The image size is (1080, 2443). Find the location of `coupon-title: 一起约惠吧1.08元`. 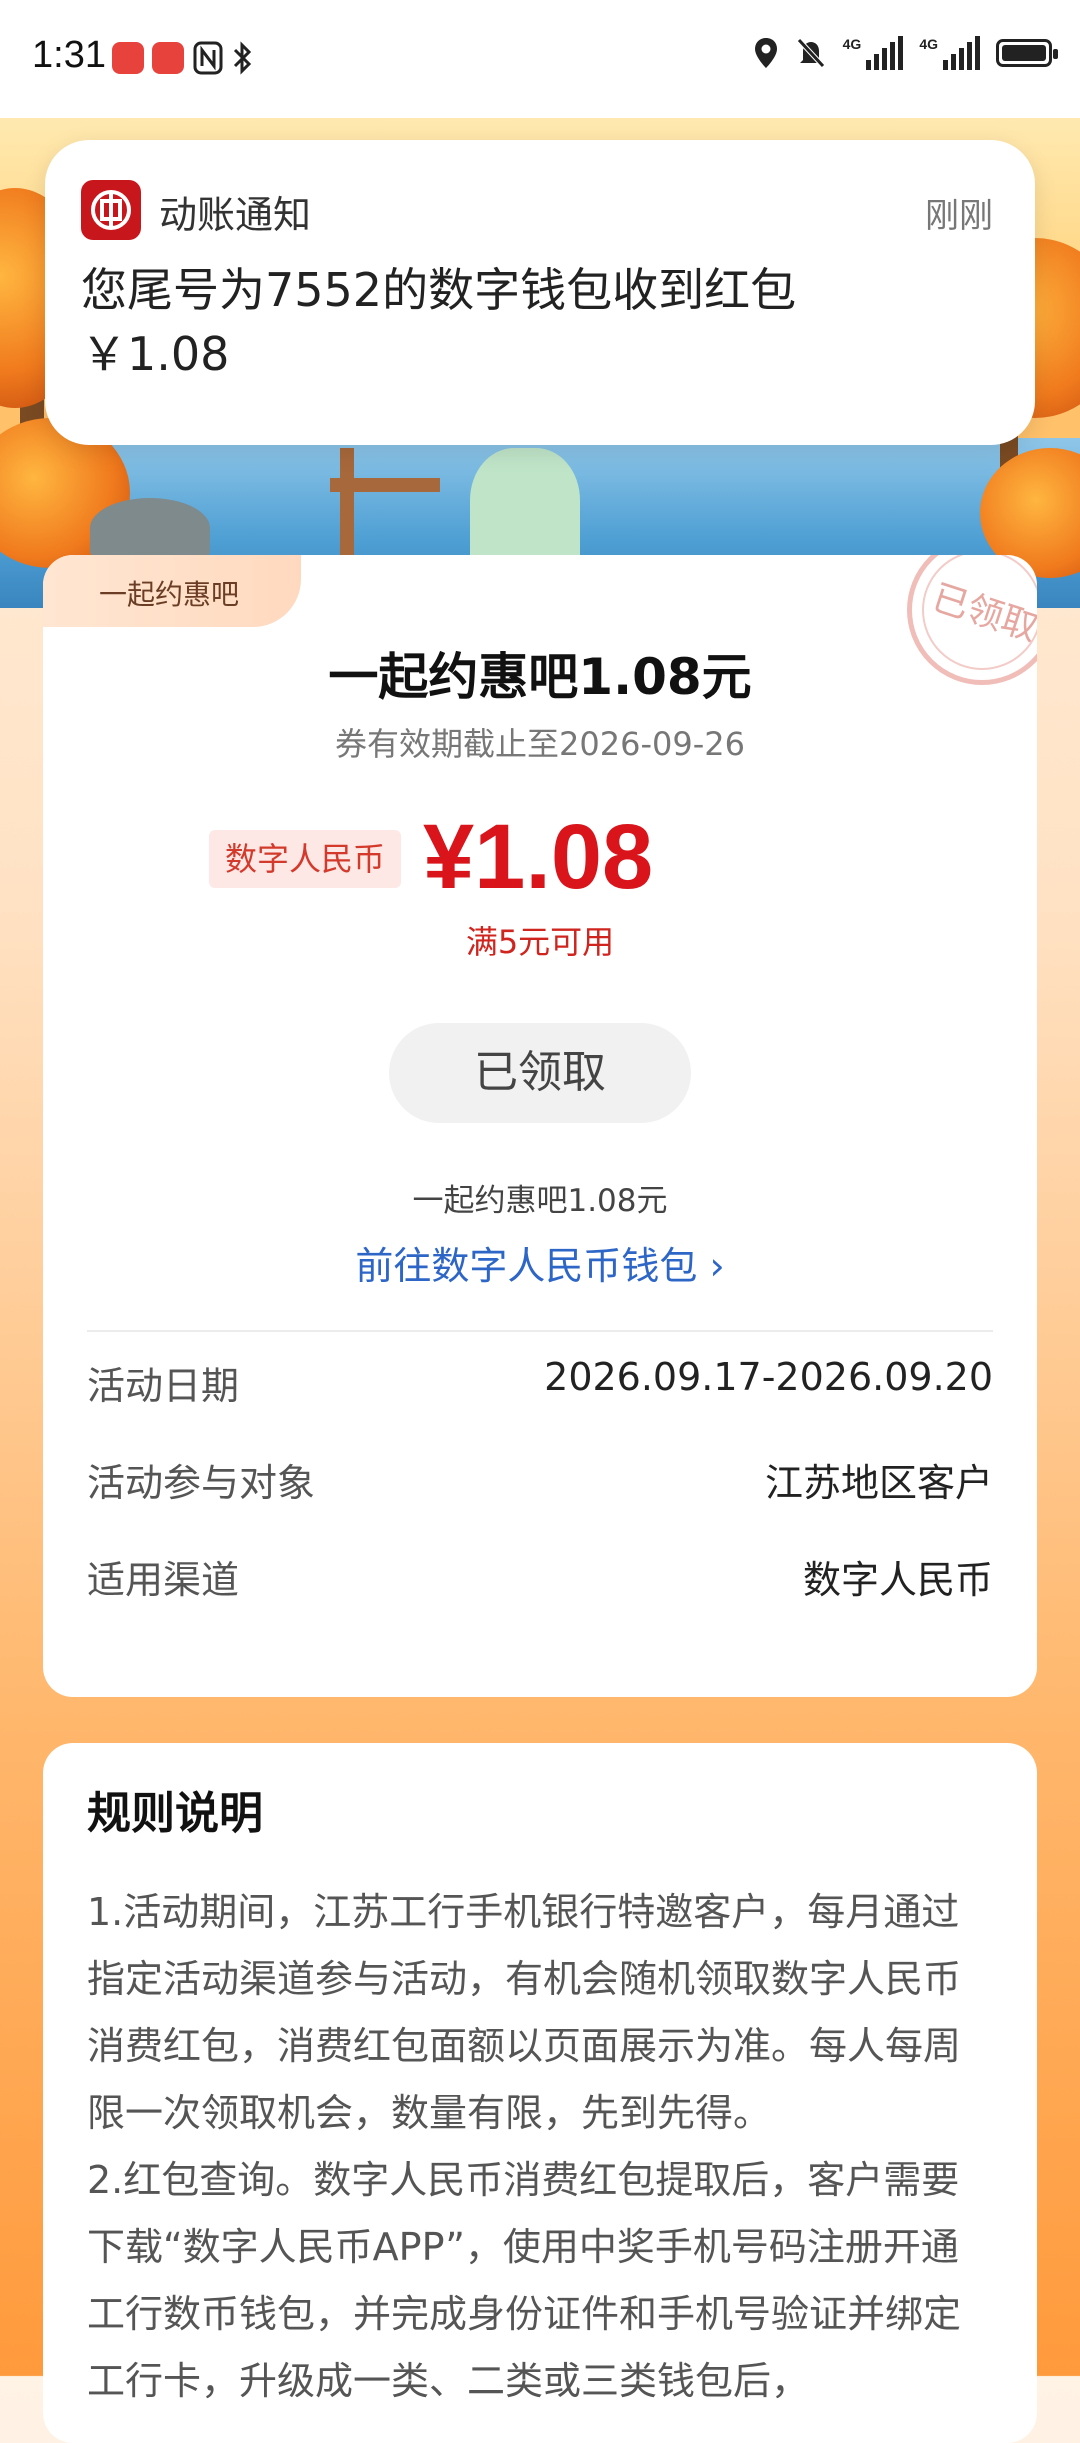

coupon-title: 一起约惠吧1.08元 is located at coordinates (540, 677).